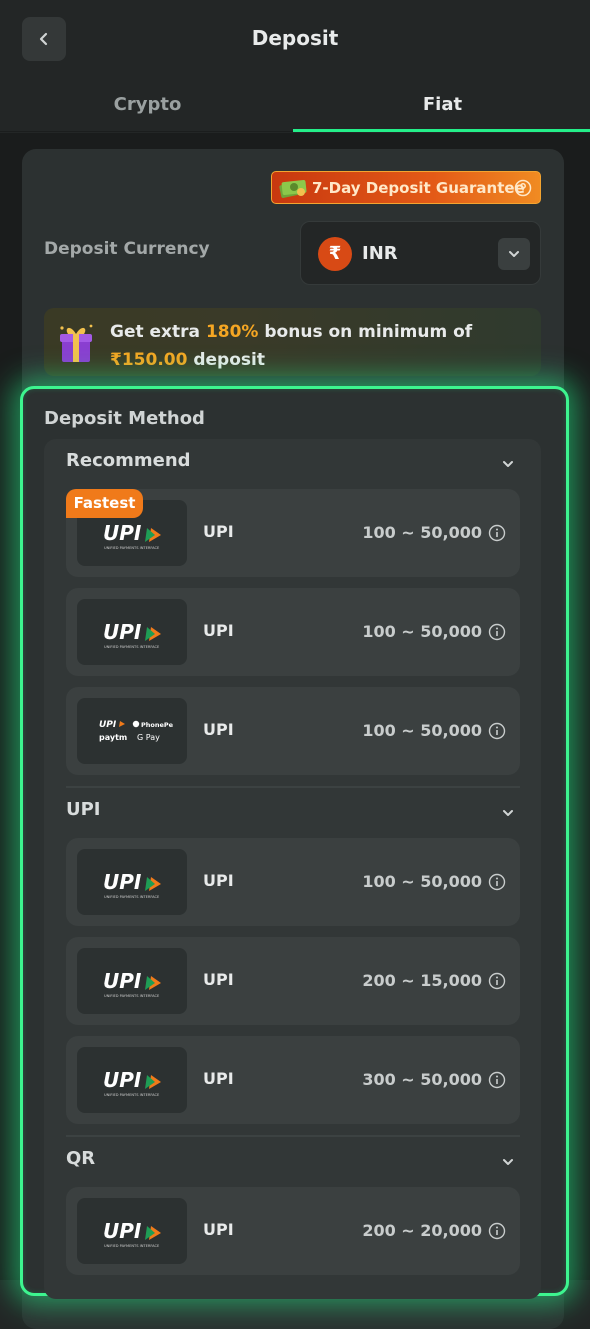 Image resolution: width=590 pixels, height=1329 pixels. Describe the element at coordinates (83, 809) in the screenshot. I see `group-title: UPI` at that location.